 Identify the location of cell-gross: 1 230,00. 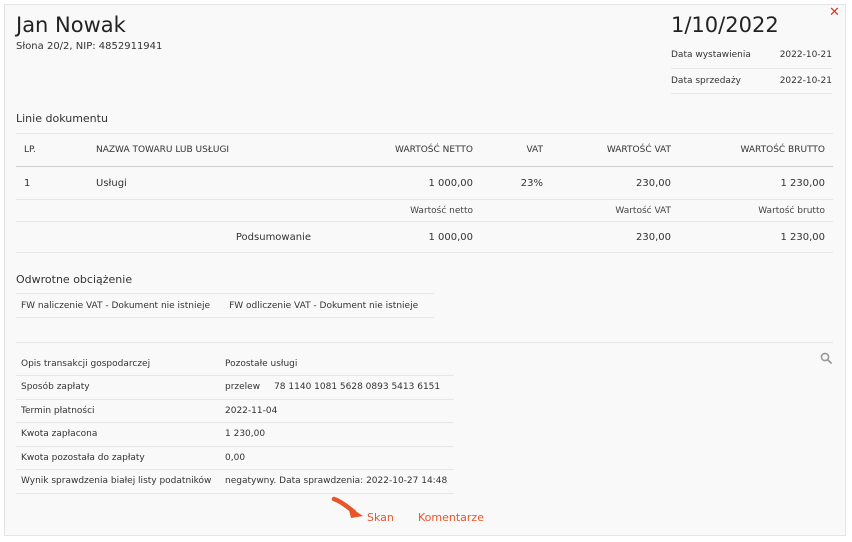
(802, 183).